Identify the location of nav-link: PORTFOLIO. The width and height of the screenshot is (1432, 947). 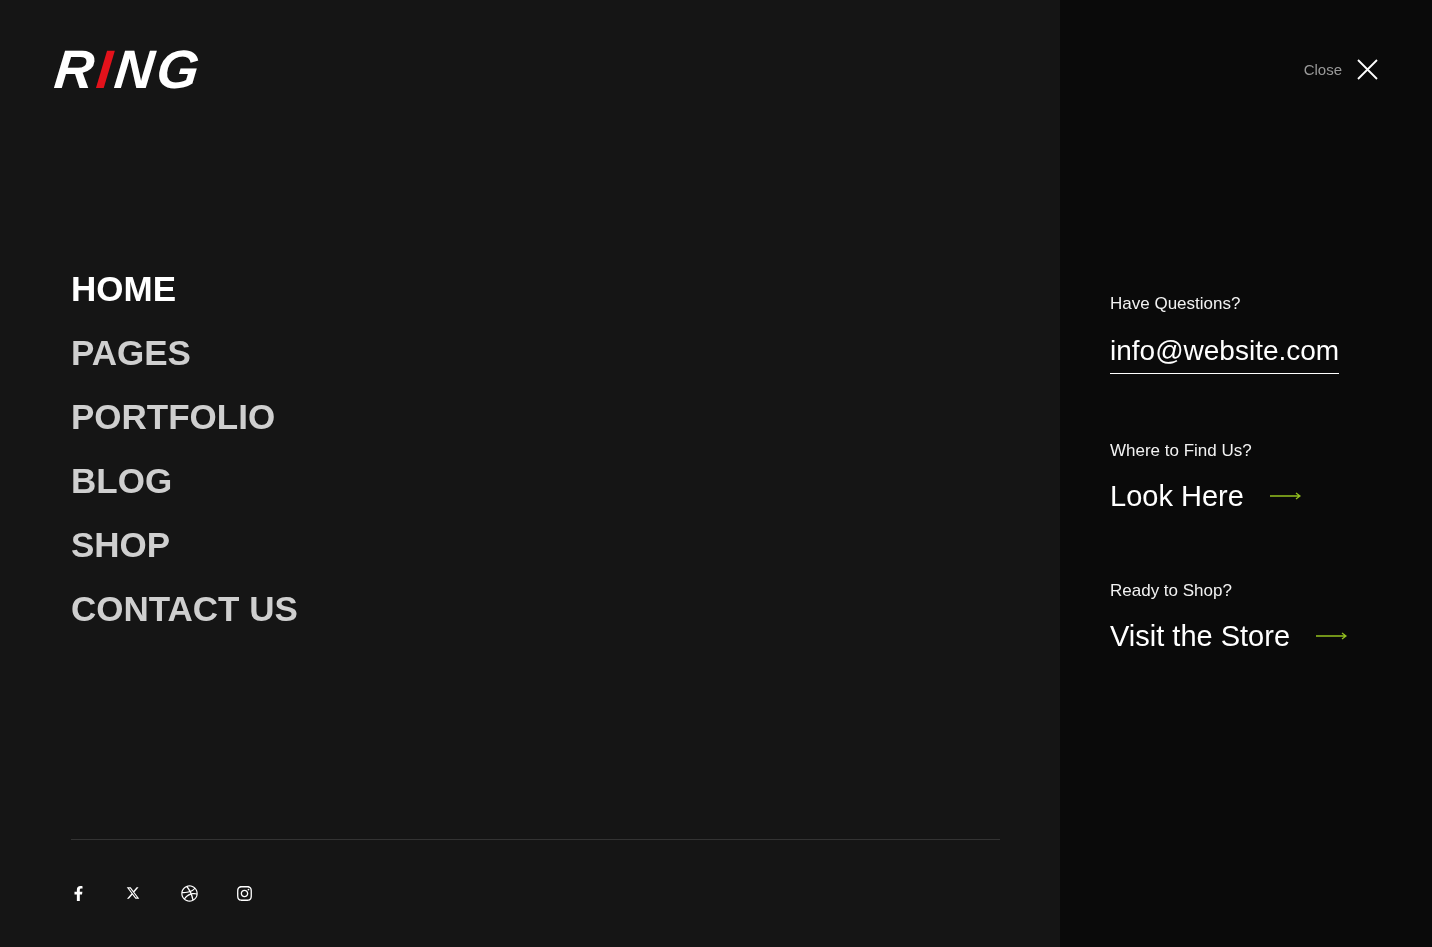
(173, 416).